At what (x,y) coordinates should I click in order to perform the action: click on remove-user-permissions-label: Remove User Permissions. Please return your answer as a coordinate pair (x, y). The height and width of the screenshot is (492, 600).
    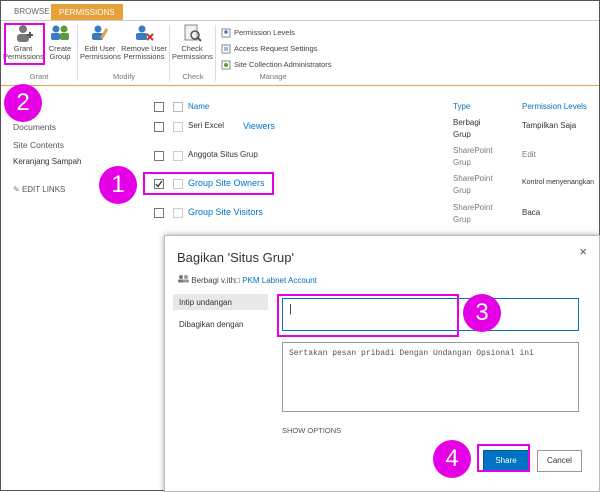
    Looking at the image, I should click on (144, 52).